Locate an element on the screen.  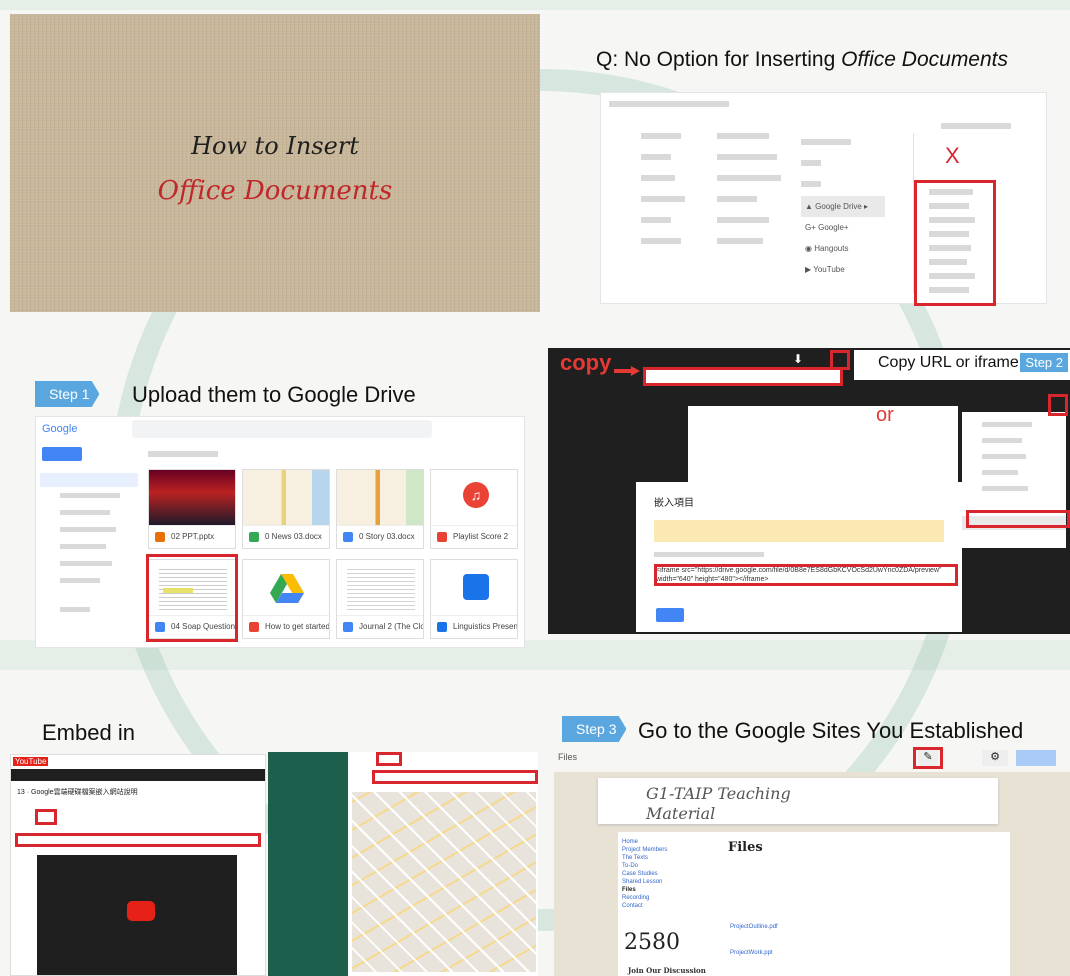
heading-italic: Office Documents is located at coordinates (925, 59).